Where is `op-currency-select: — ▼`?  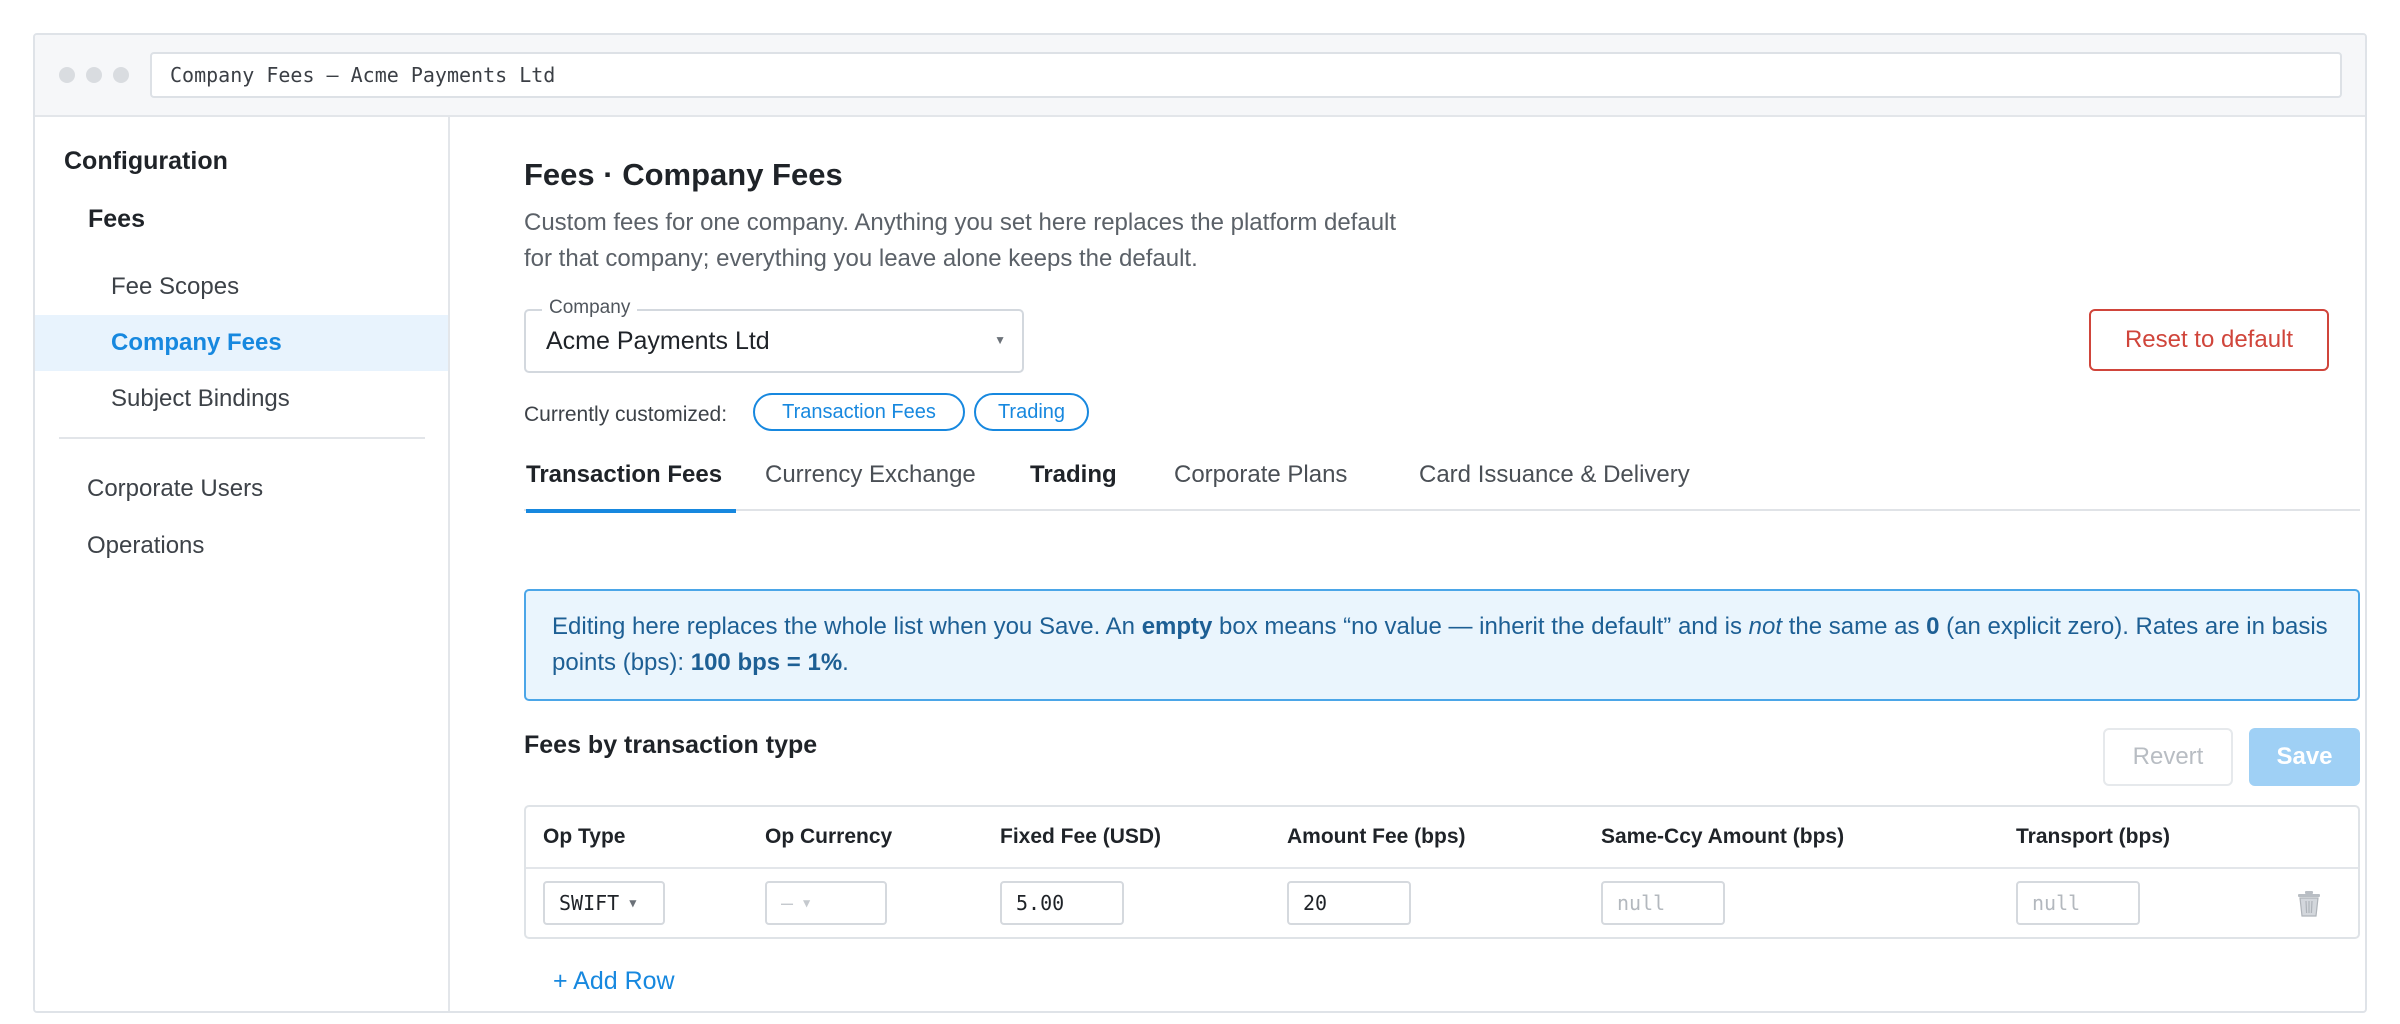 op-currency-select: — ▼ is located at coordinates (826, 903).